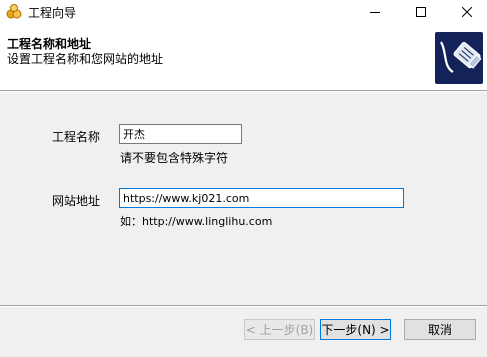  I want to click on footer-divider, so click(243, 306).